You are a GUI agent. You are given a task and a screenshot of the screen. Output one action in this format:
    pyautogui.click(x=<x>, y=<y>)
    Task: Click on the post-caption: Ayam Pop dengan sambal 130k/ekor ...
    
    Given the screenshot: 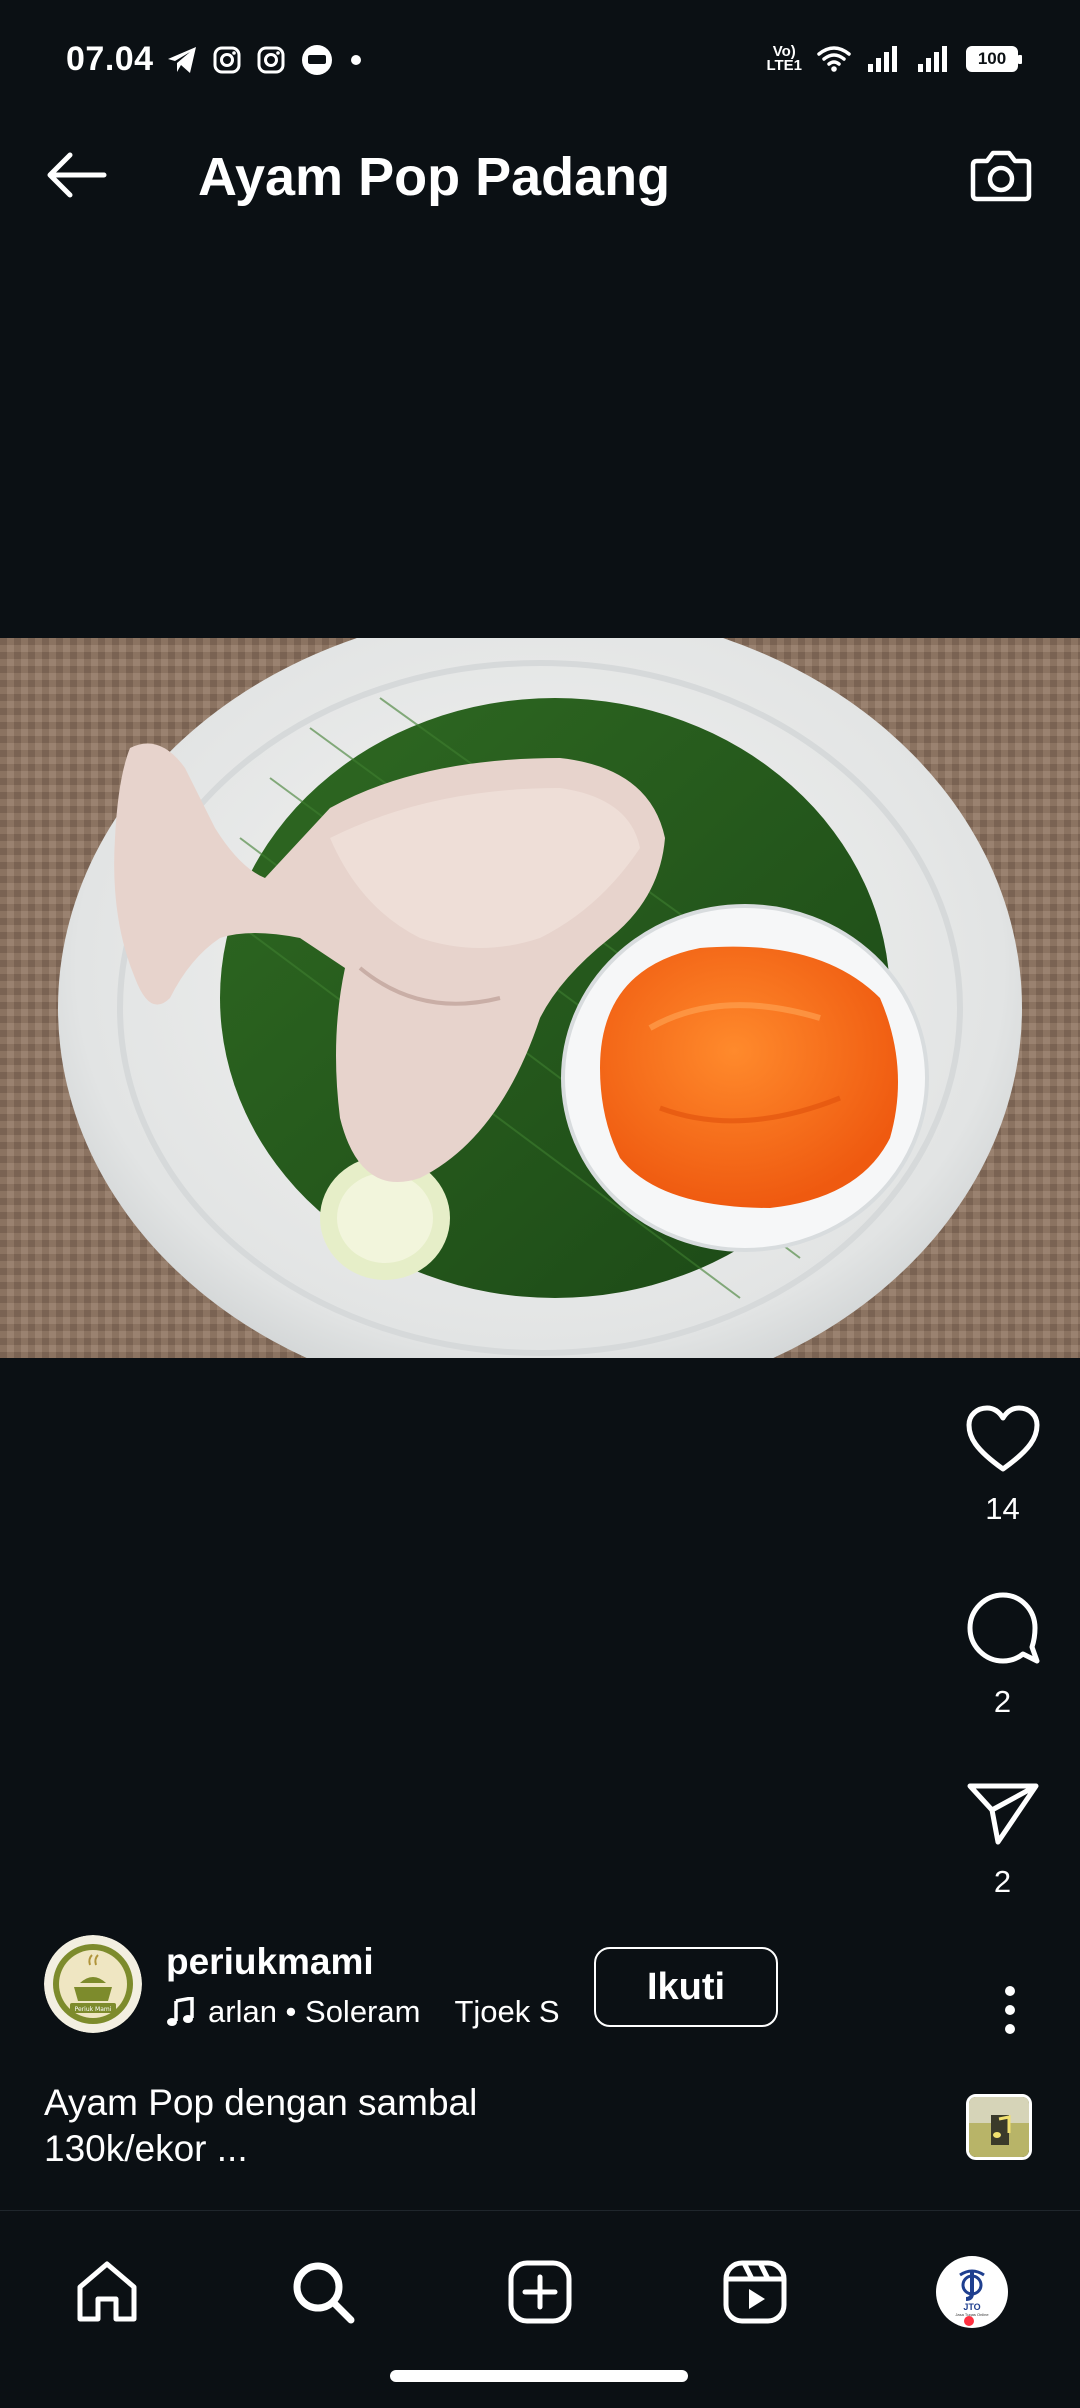 What is the action you would take?
    pyautogui.click(x=324, y=2126)
    